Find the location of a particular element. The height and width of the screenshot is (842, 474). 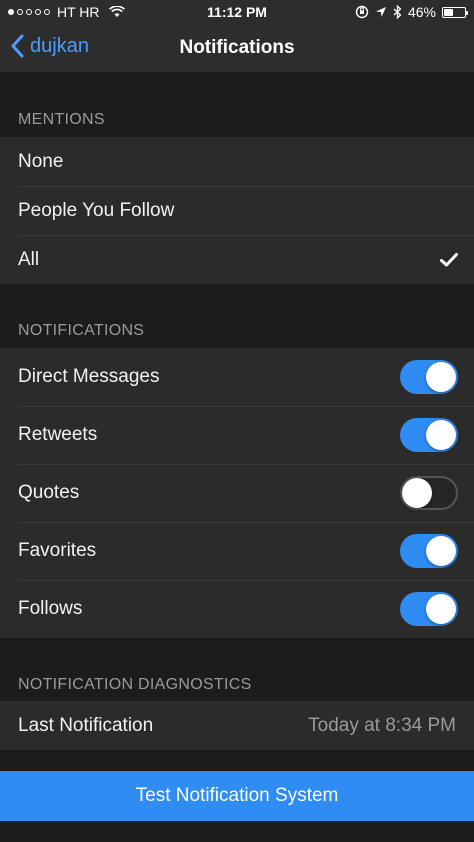

location-arrow-icon is located at coordinates (380, 12).